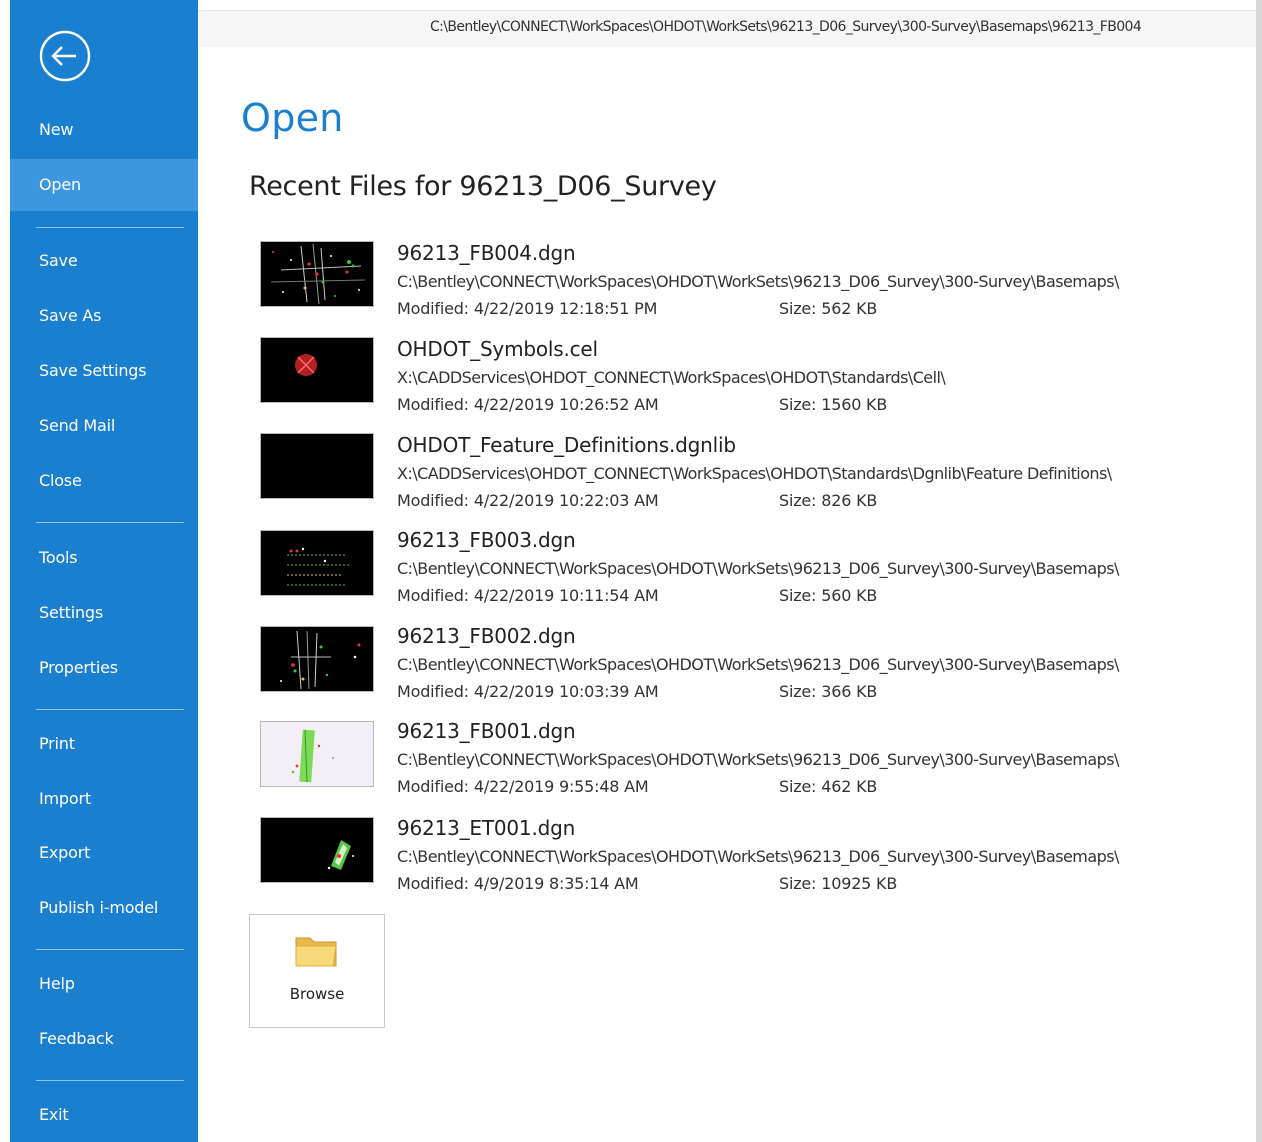  What do you see at coordinates (104, 668) in the screenshot?
I see `sidebar-item-properties: Properties` at bounding box center [104, 668].